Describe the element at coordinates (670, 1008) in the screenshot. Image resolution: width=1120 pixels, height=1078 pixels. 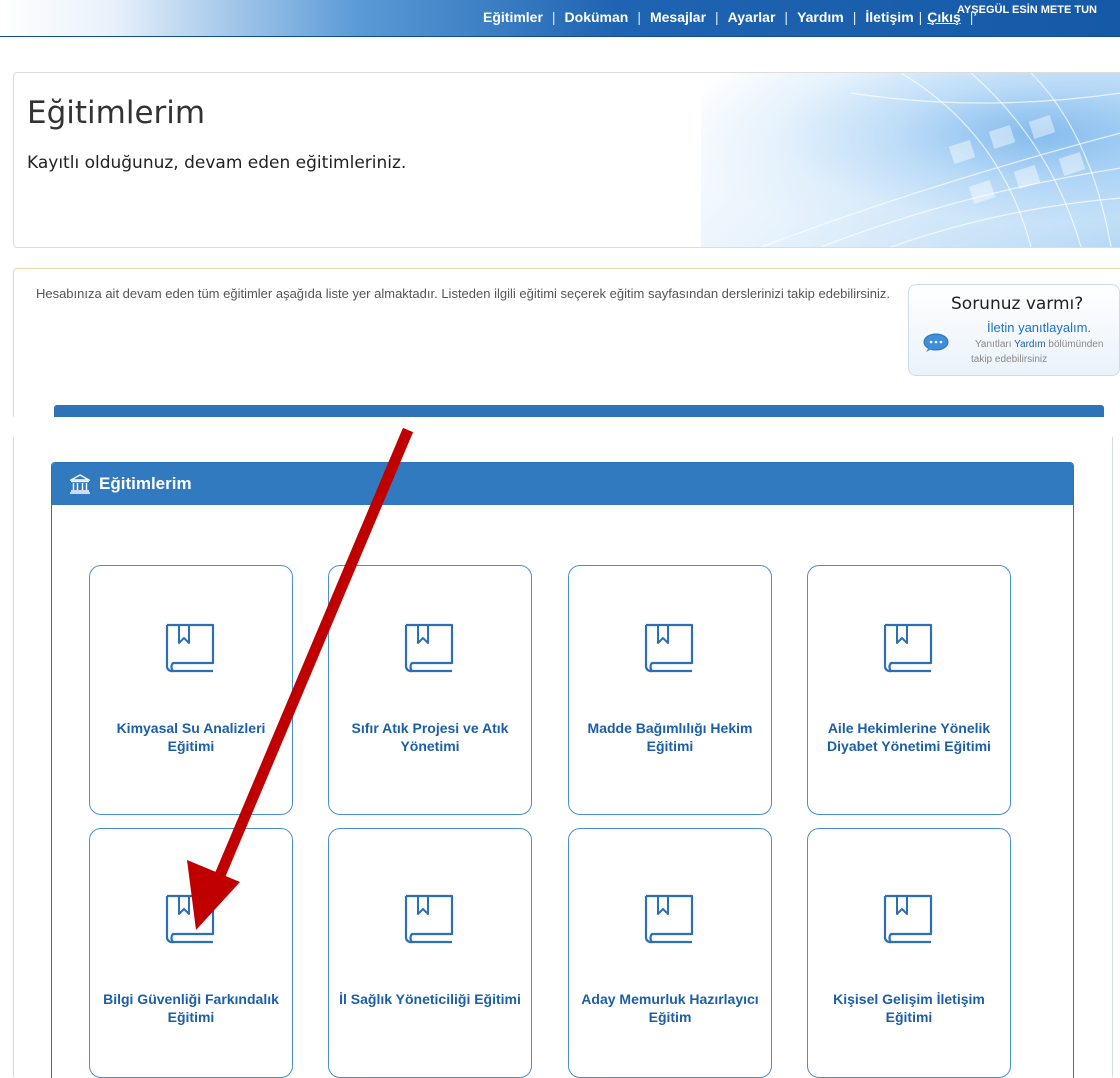
I see `course-title: Aday Memurluk Hazırlayıcı Eğitim` at that location.